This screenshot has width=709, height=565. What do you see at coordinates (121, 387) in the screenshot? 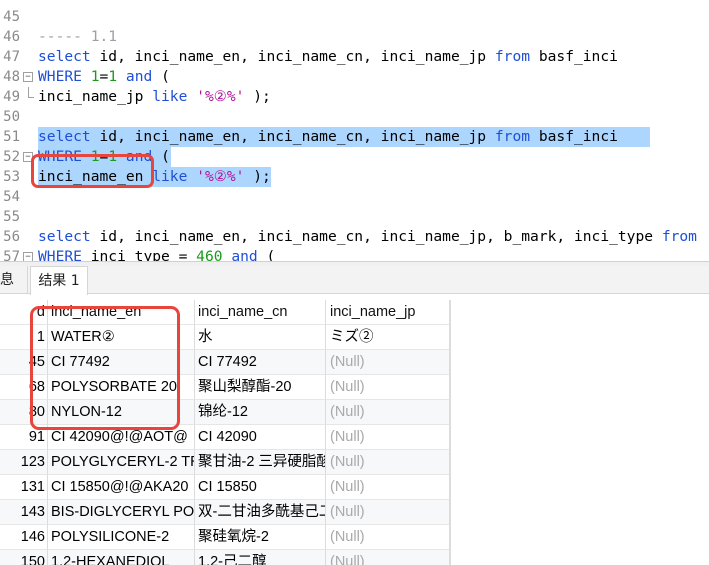
I see `cell-inci-name-en: POLYSORBATE 20` at bounding box center [121, 387].